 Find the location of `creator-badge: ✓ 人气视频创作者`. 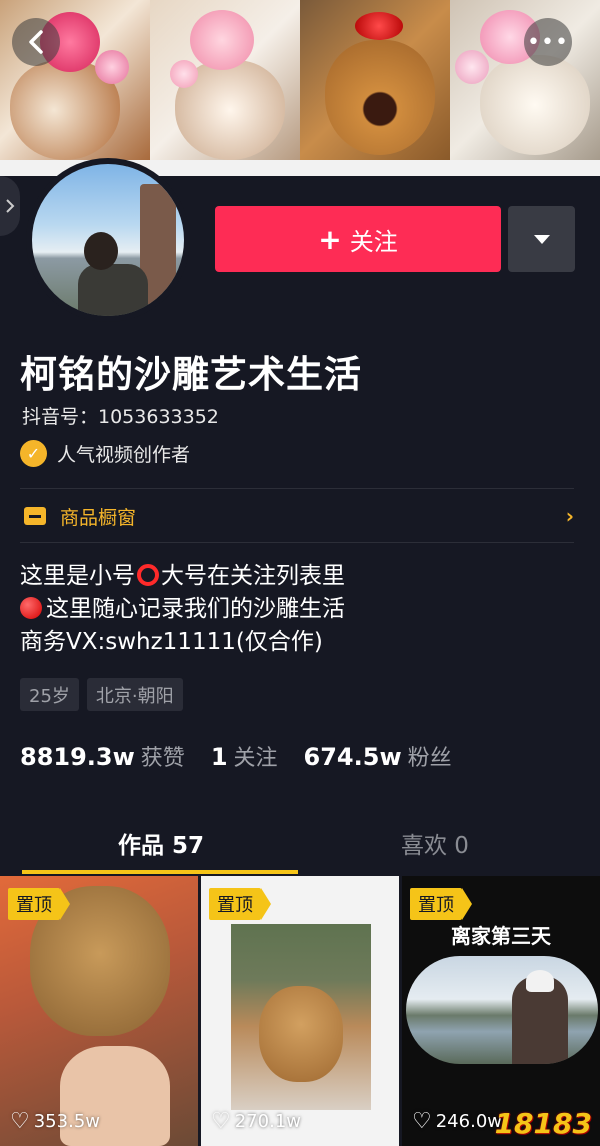

creator-badge: ✓ 人气视频创作者 is located at coordinates (105, 453).